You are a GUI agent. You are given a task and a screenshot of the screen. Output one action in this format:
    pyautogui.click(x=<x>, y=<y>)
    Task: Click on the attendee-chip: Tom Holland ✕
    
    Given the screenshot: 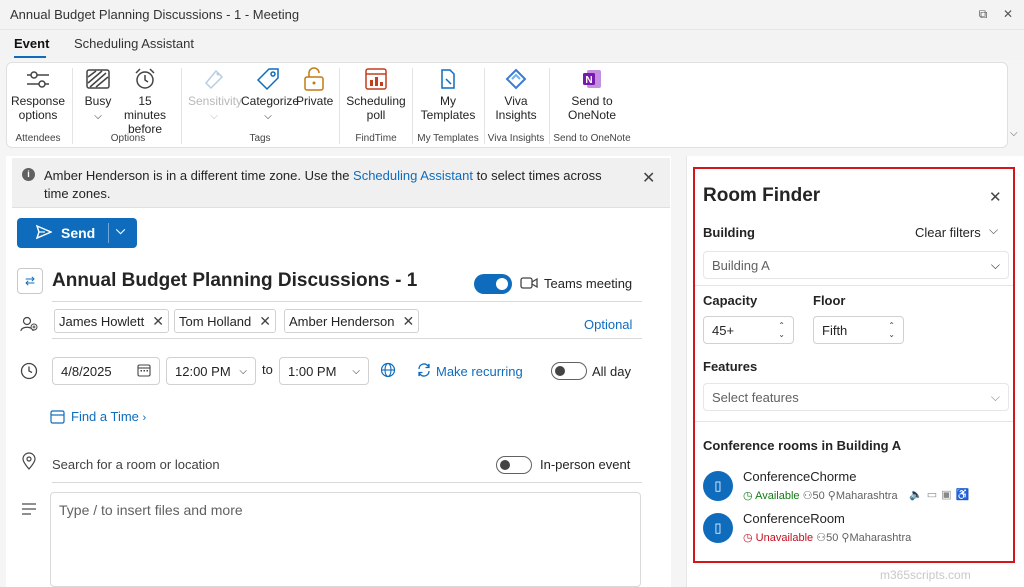 What is the action you would take?
    pyautogui.click(x=225, y=321)
    